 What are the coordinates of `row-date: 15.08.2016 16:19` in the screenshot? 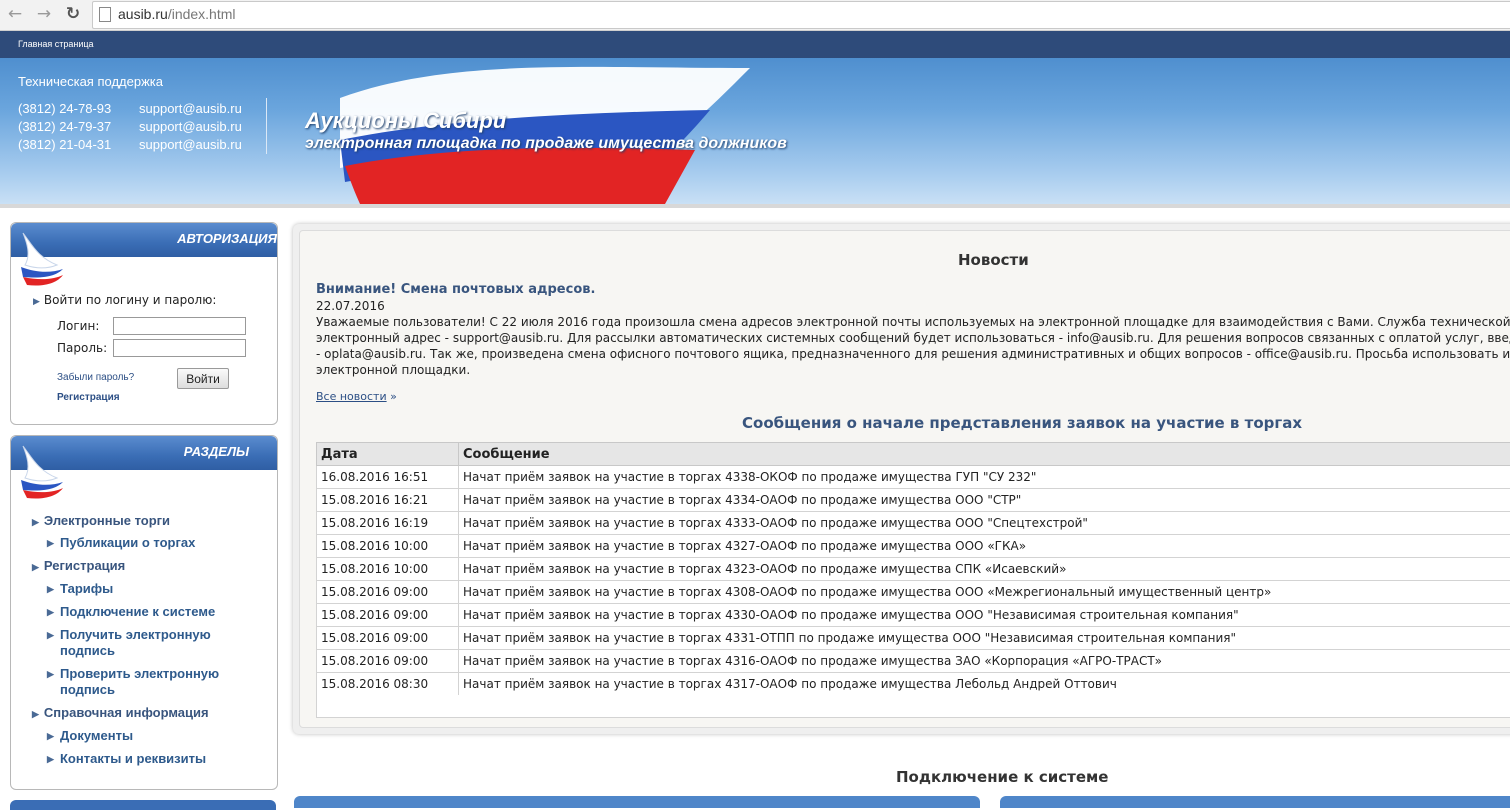 It's located at (388, 523).